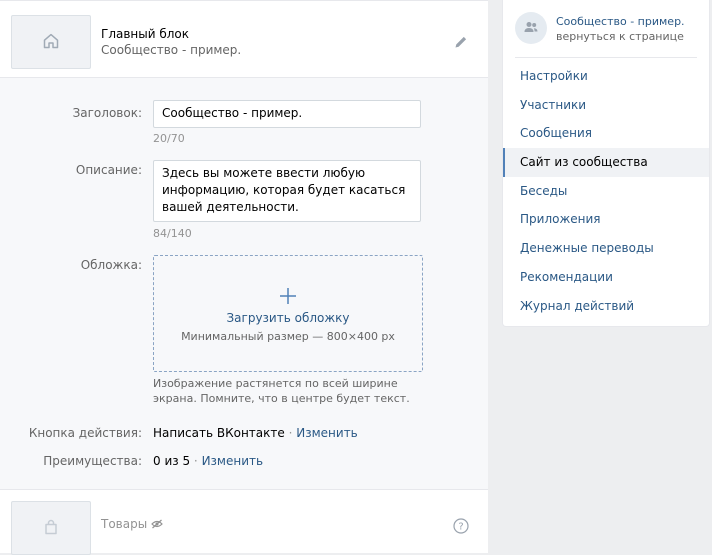  What do you see at coordinates (171, 50) in the screenshot?
I see `main-block-subtitle: Сообщество - пример.` at bounding box center [171, 50].